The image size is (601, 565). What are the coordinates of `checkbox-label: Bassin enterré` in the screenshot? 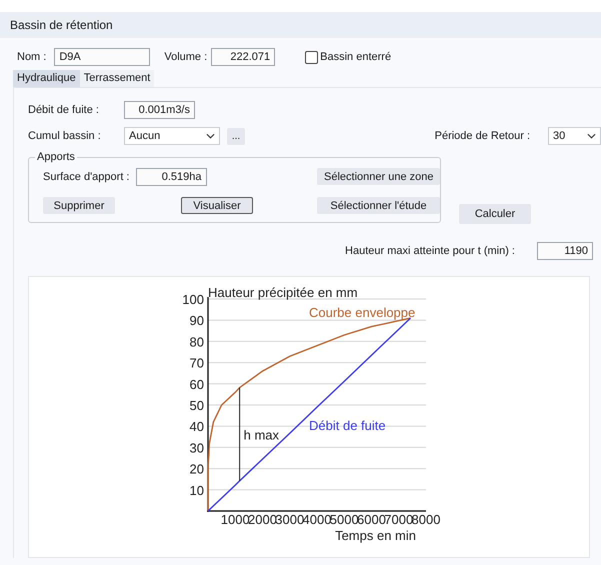 It's located at (356, 57).